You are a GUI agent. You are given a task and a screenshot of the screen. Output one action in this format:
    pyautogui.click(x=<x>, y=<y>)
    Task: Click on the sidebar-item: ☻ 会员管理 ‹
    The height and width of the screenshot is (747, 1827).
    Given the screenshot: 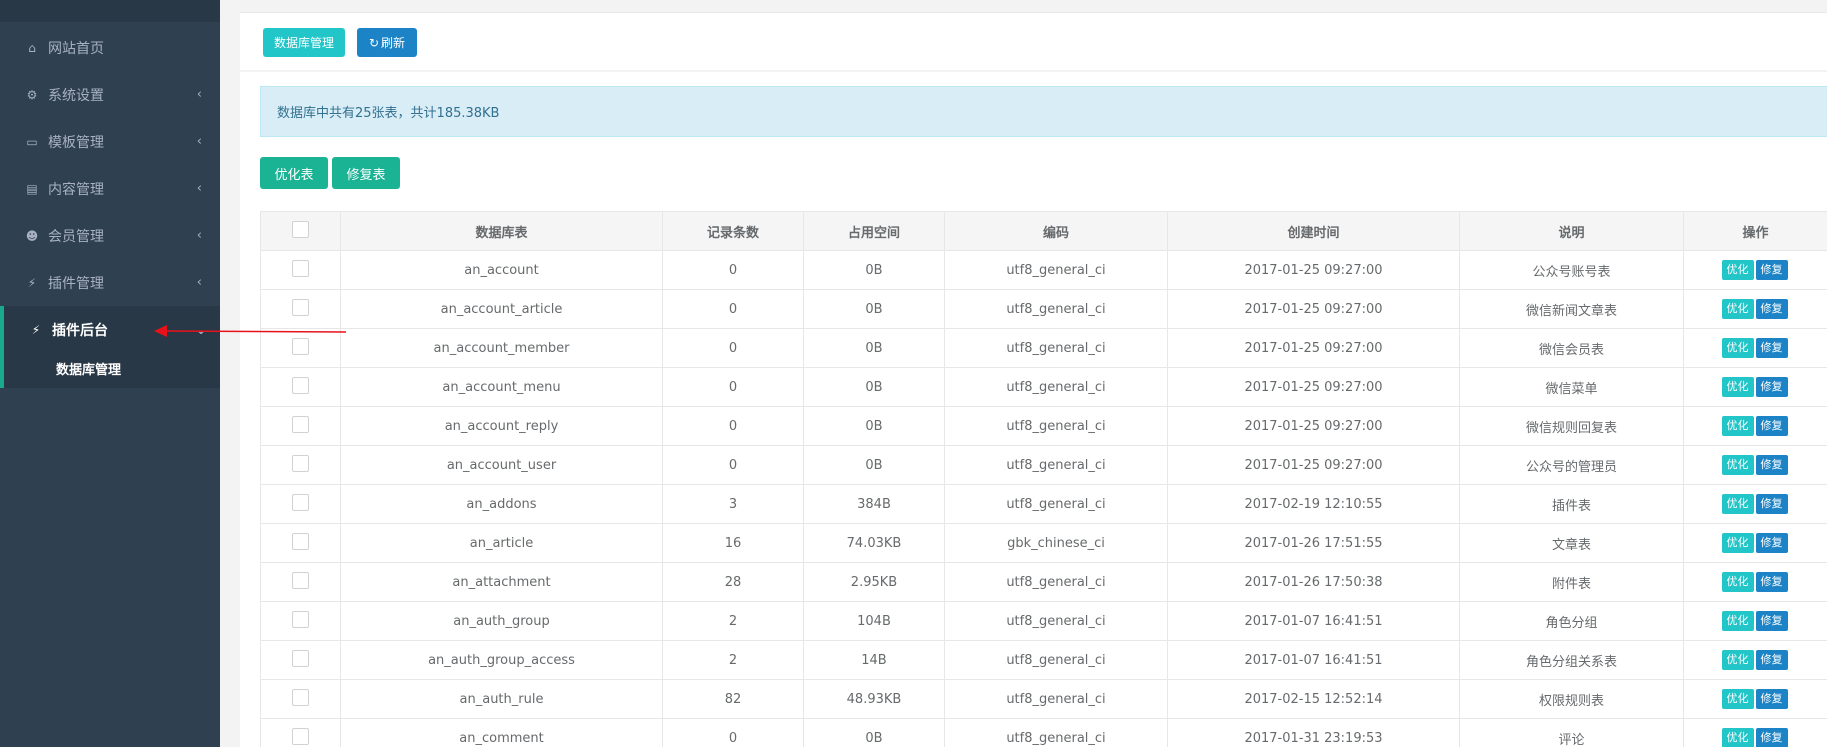 What is the action you would take?
    pyautogui.click(x=110, y=235)
    